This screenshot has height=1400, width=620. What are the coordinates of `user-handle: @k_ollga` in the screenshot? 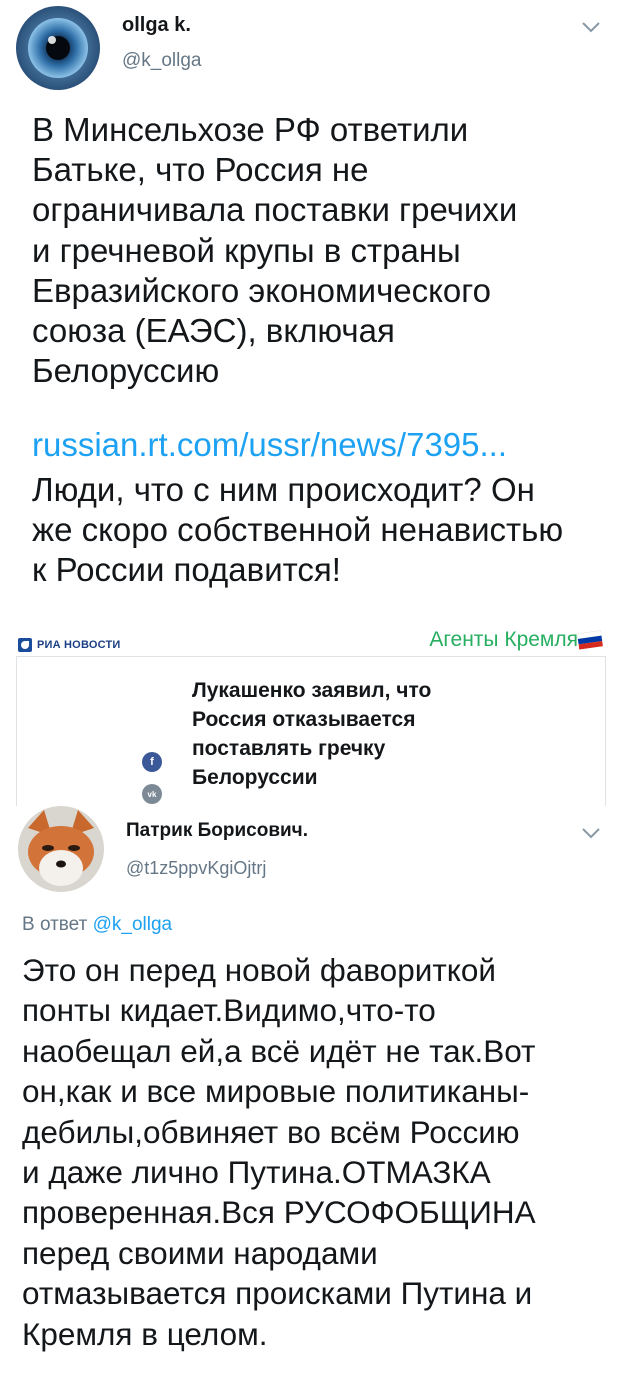 It's located at (162, 61).